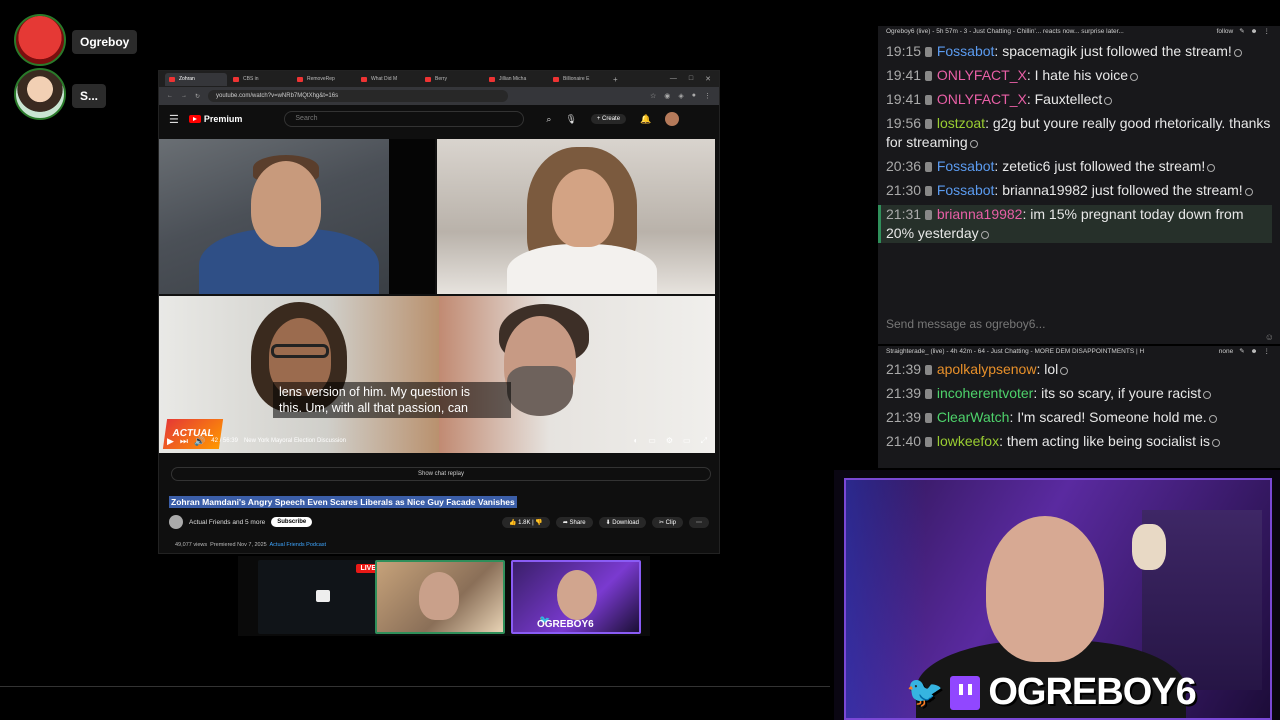 Image resolution: width=1280 pixels, height=720 pixels. I want to click on play-icon: ▶, so click(170, 441).